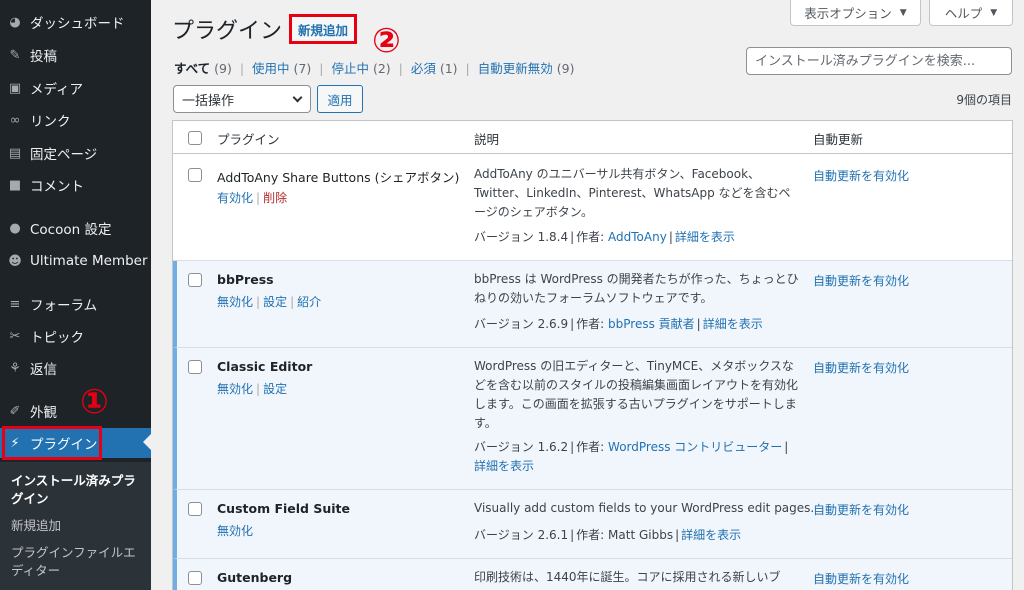 Image resolution: width=1024 pixels, height=590 pixels. Describe the element at coordinates (75, 336) in the screenshot. I see `sidebar-item-topics: ✂ トピック` at that location.